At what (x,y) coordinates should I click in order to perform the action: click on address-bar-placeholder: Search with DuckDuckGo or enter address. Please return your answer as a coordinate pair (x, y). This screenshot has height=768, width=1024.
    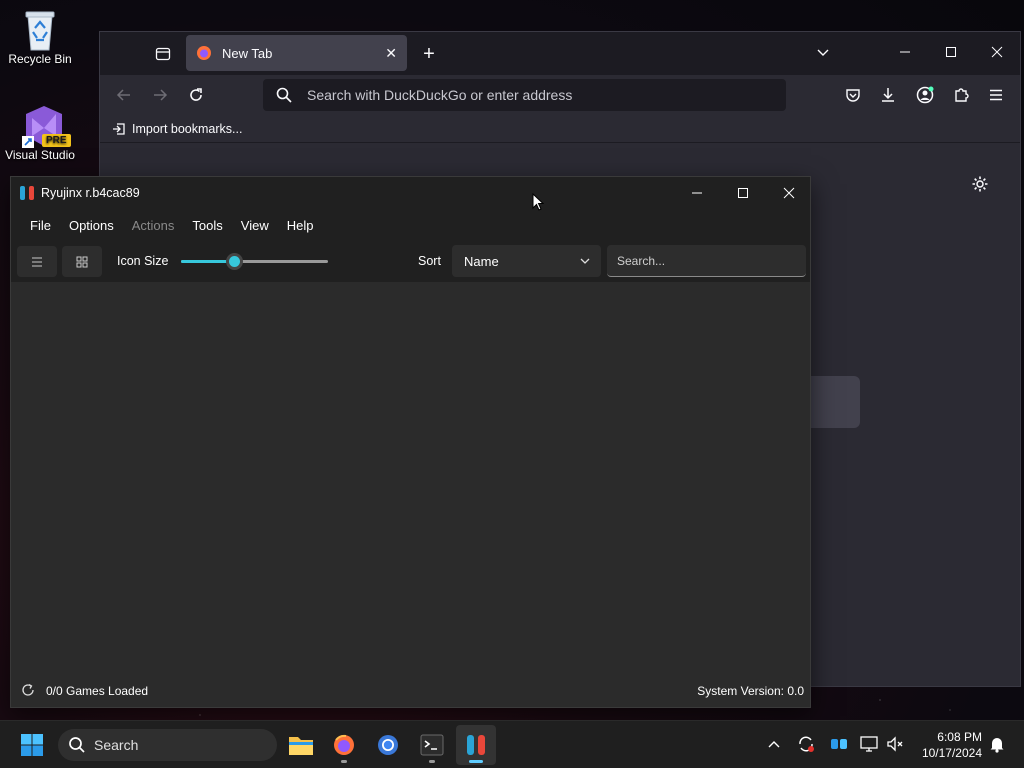
    Looking at the image, I should click on (440, 95).